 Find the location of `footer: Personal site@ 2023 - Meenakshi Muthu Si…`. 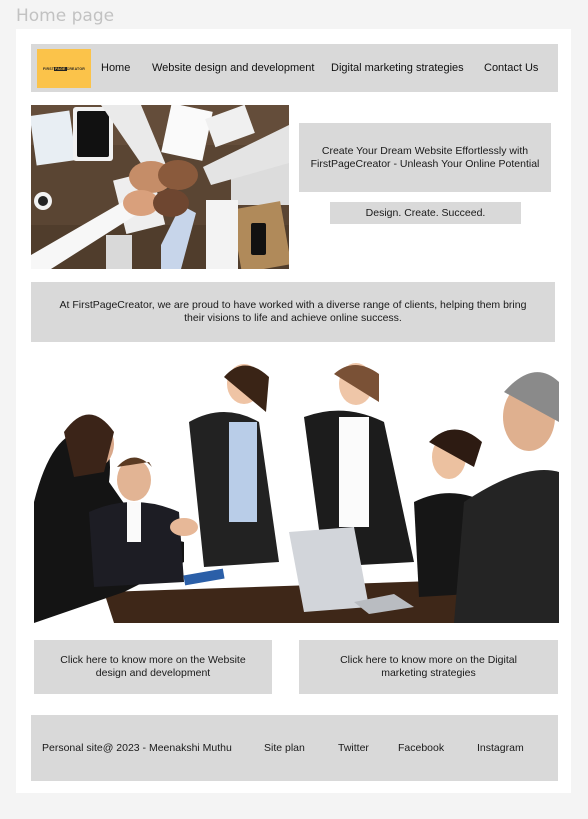

footer: Personal site@ 2023 - Meenakshi Muthu Si… is located at coordinates (294, 748).